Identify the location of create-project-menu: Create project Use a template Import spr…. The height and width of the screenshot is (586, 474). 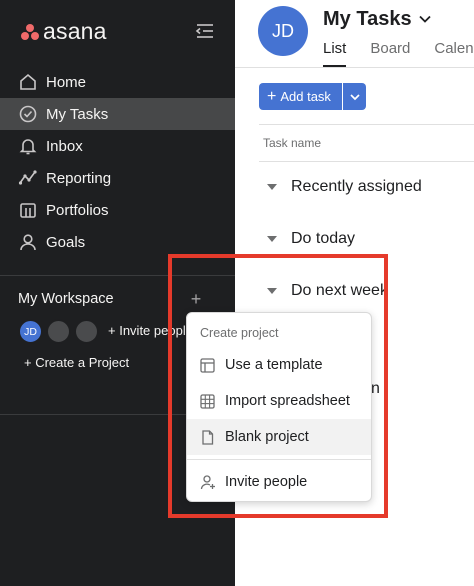
(279, 407).